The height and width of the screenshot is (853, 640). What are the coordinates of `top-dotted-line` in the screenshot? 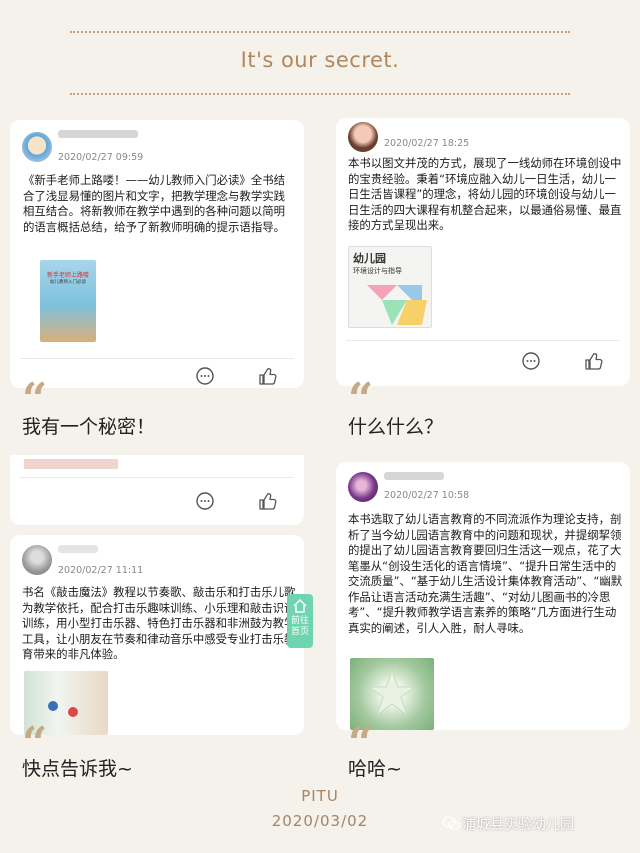 It's located at (320, 32).